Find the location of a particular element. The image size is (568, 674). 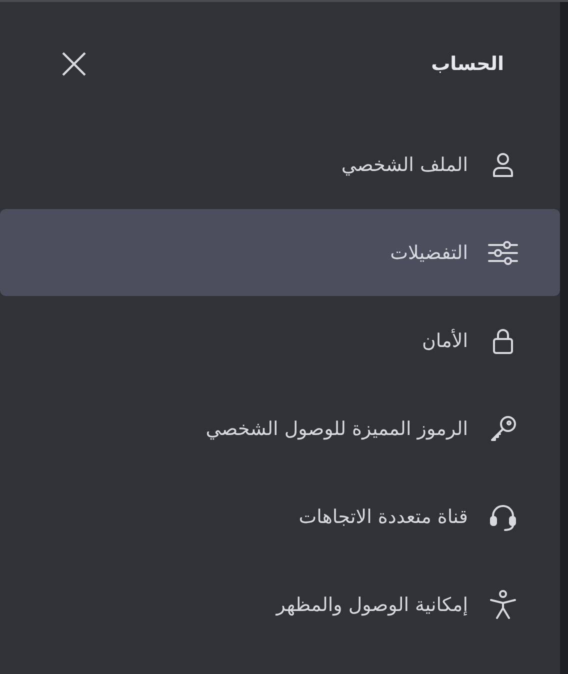

menu-item: إمكانية الوصول والمظهر is located at coordinates (280, 604).